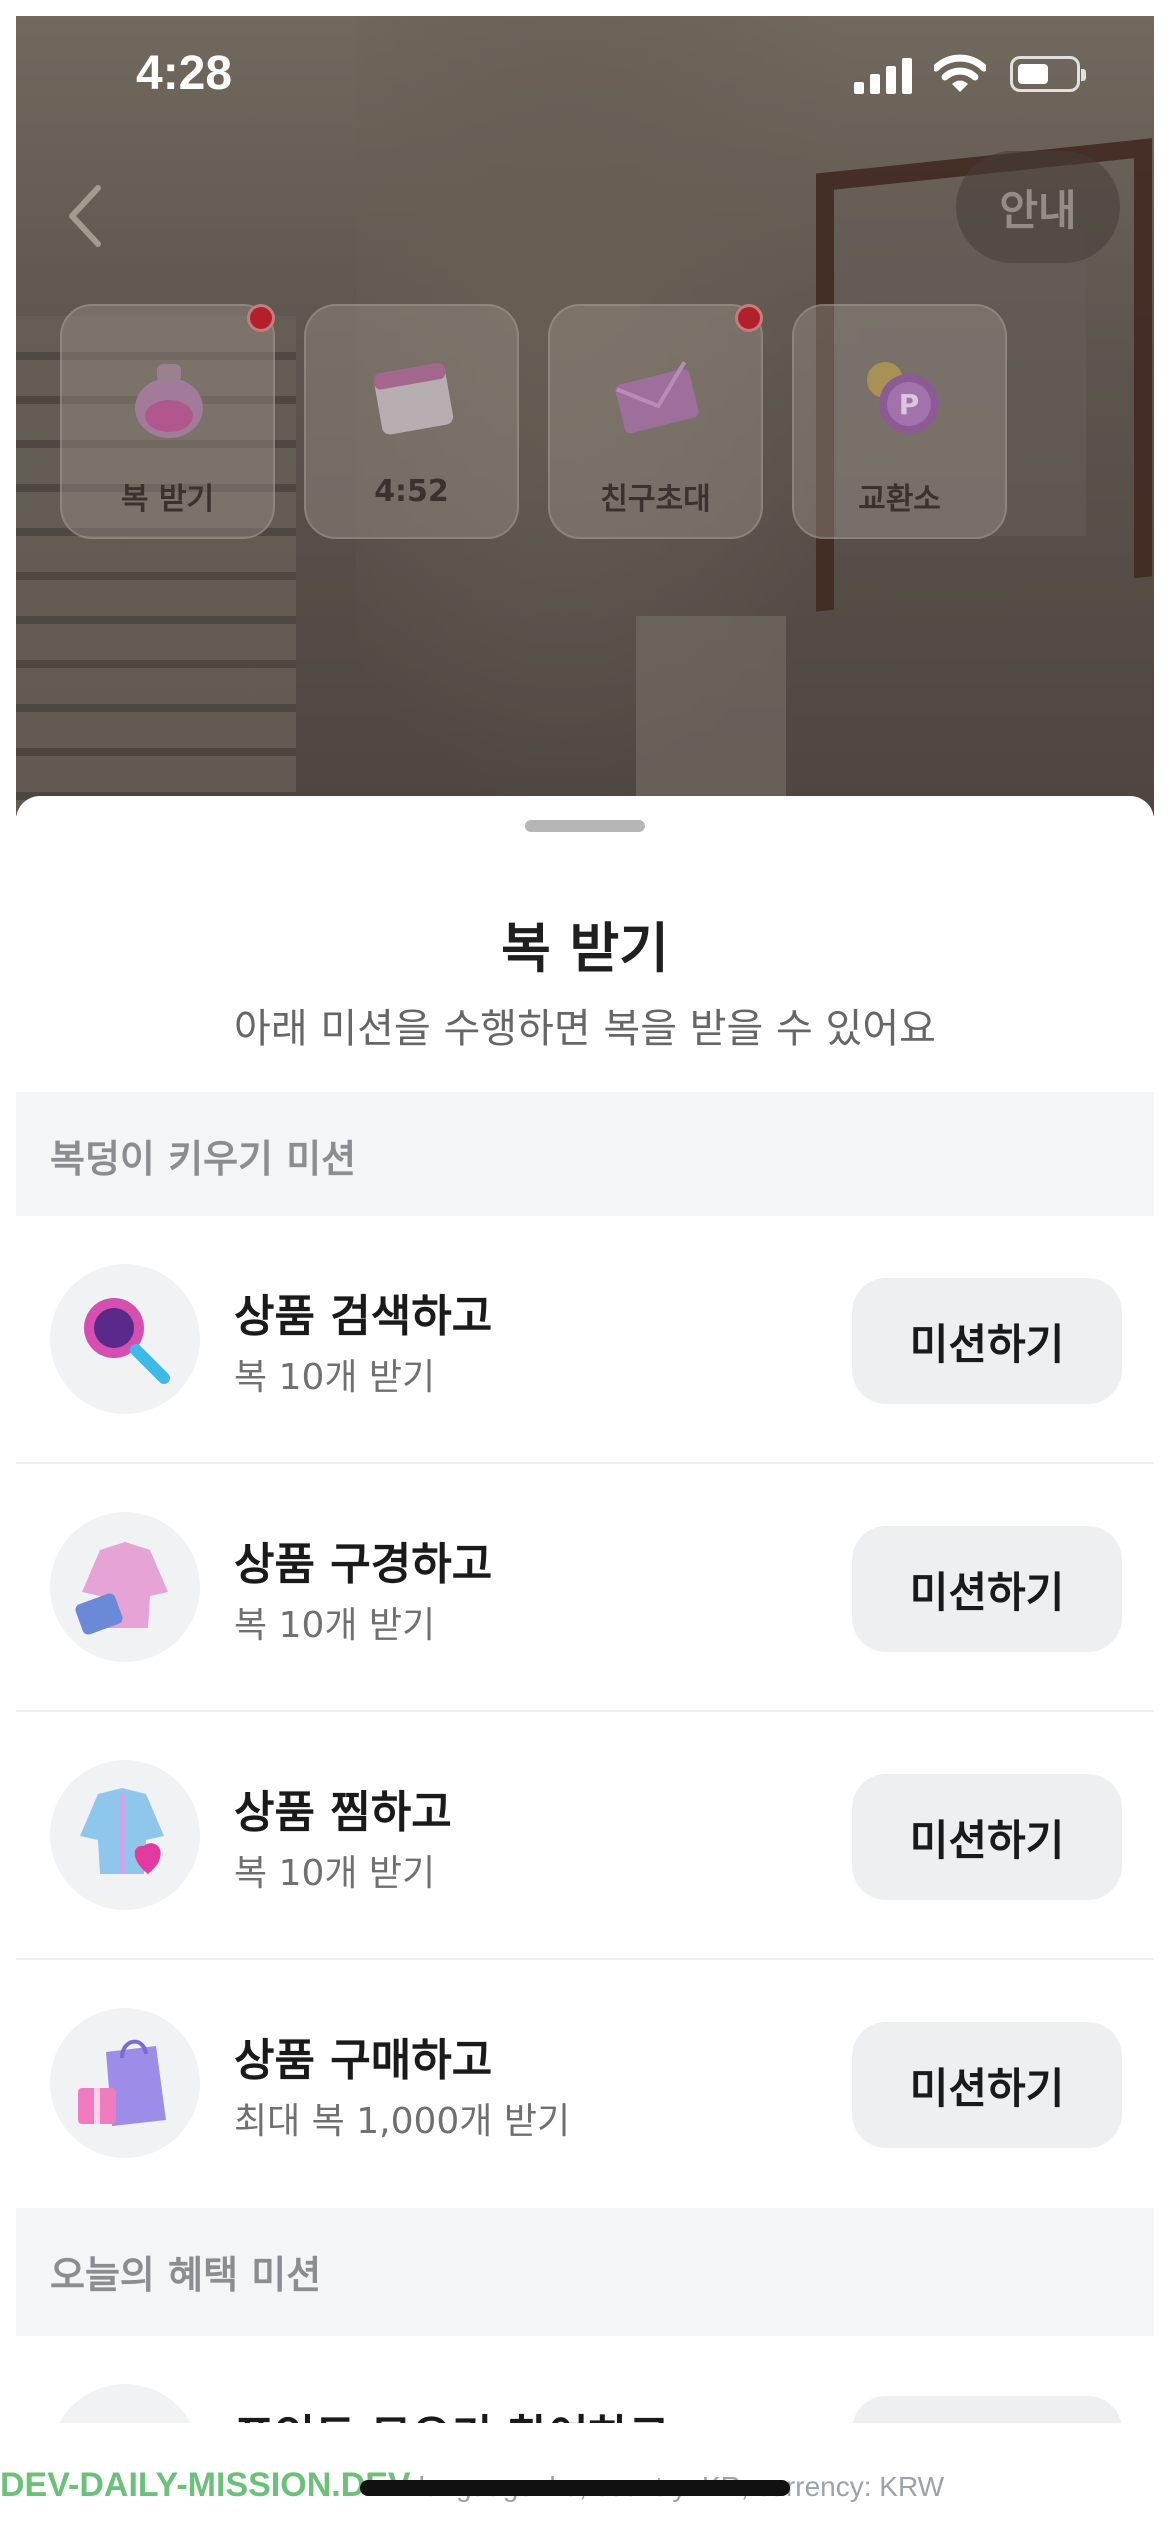 The width and height of the screenshot is (1170, 2532). What do you see at coordinates (585, 826) in the screenshot?
I see `sheet-grabber` at bounding box center [585, 826].